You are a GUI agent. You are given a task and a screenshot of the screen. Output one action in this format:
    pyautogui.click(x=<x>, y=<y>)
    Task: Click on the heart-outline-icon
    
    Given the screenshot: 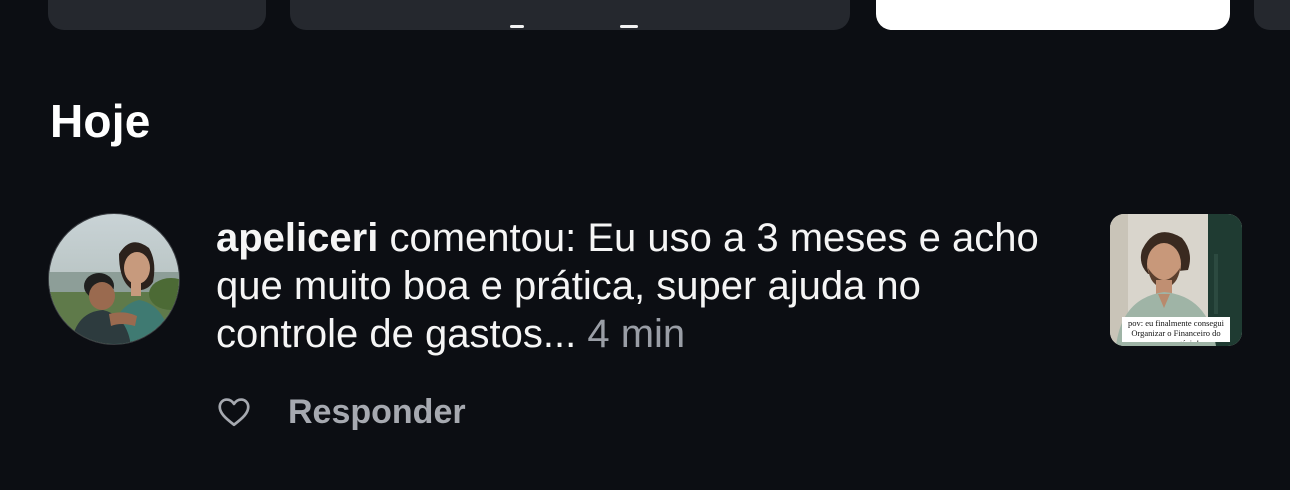 What is the action you would take?
    pyautogui.click(x=234, y=412)
    